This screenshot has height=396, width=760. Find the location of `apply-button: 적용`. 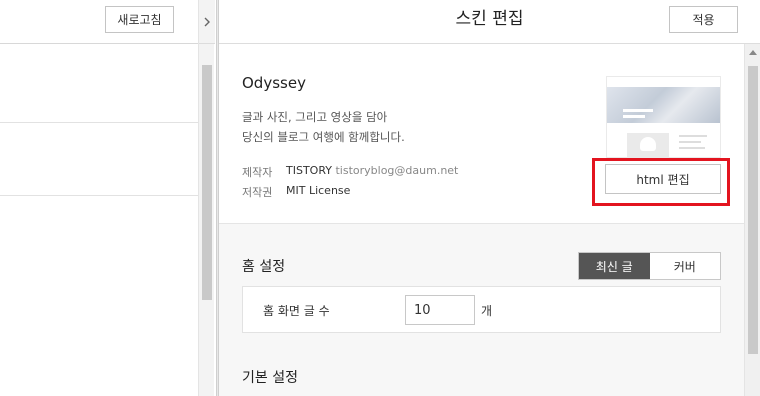

apply-button: 적용 is located at coordinates (703, 19).